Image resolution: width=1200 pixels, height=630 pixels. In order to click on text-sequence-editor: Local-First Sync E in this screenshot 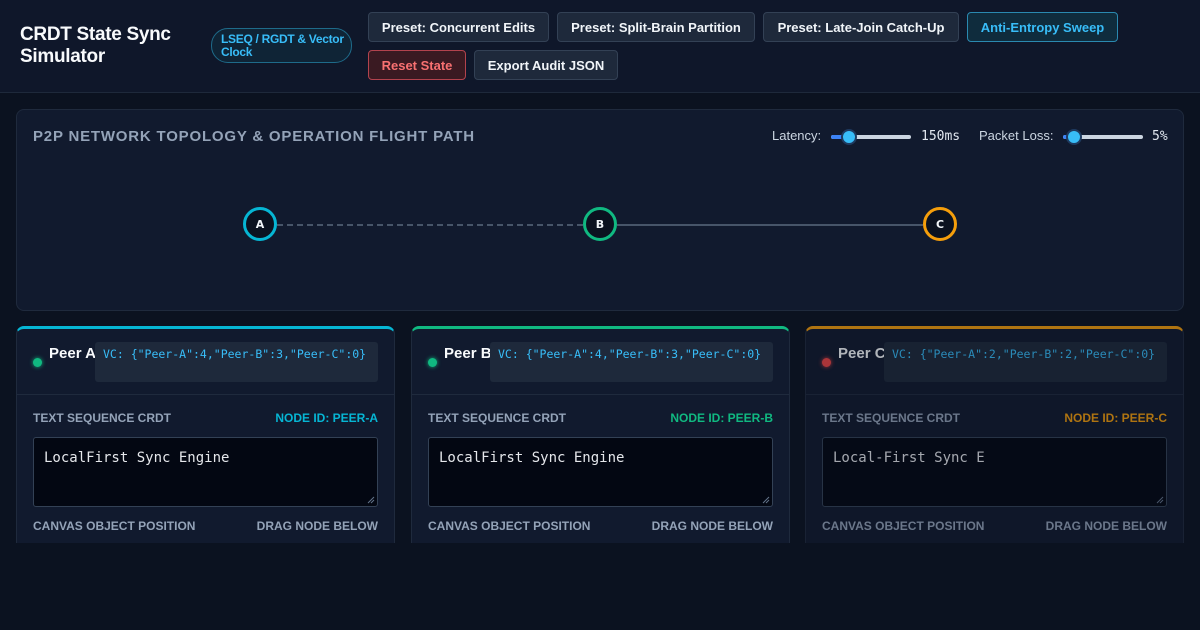, I will do `click(994, 472)`.